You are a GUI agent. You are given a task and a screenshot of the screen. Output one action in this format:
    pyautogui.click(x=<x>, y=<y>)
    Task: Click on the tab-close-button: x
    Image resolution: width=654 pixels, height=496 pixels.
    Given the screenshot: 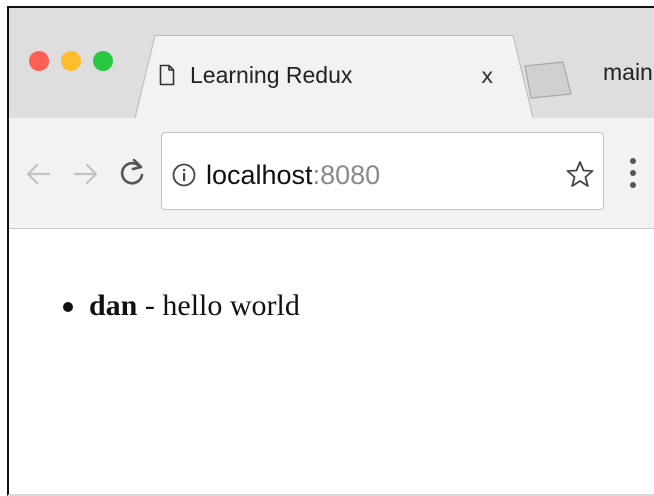 What is the action you would take?
    pyautogui.click(x=487, y=76)
    